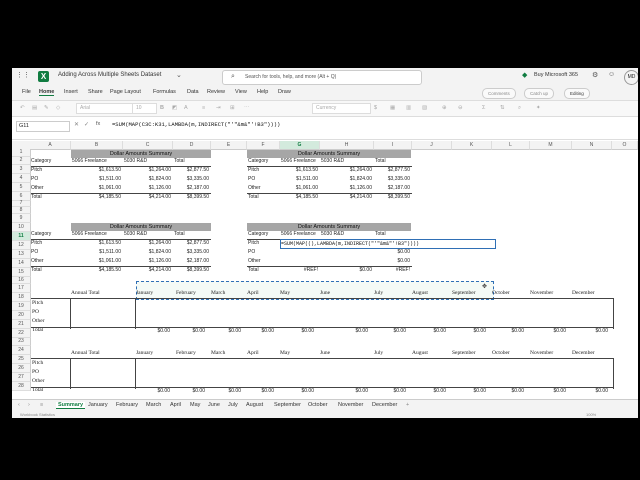 The width and height of the screenshot is (640, 480). What do you see at coordinates (625, 145) in the screenshot?
I see `column-header-o: O` at bounding box center [625, 145].